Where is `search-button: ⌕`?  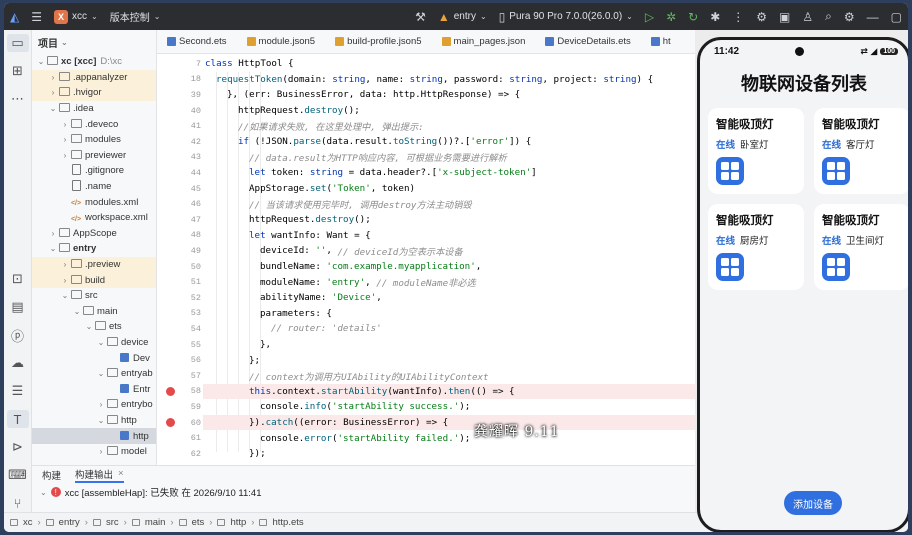
search-button: ⌕ is located at coordinates (828, 16).